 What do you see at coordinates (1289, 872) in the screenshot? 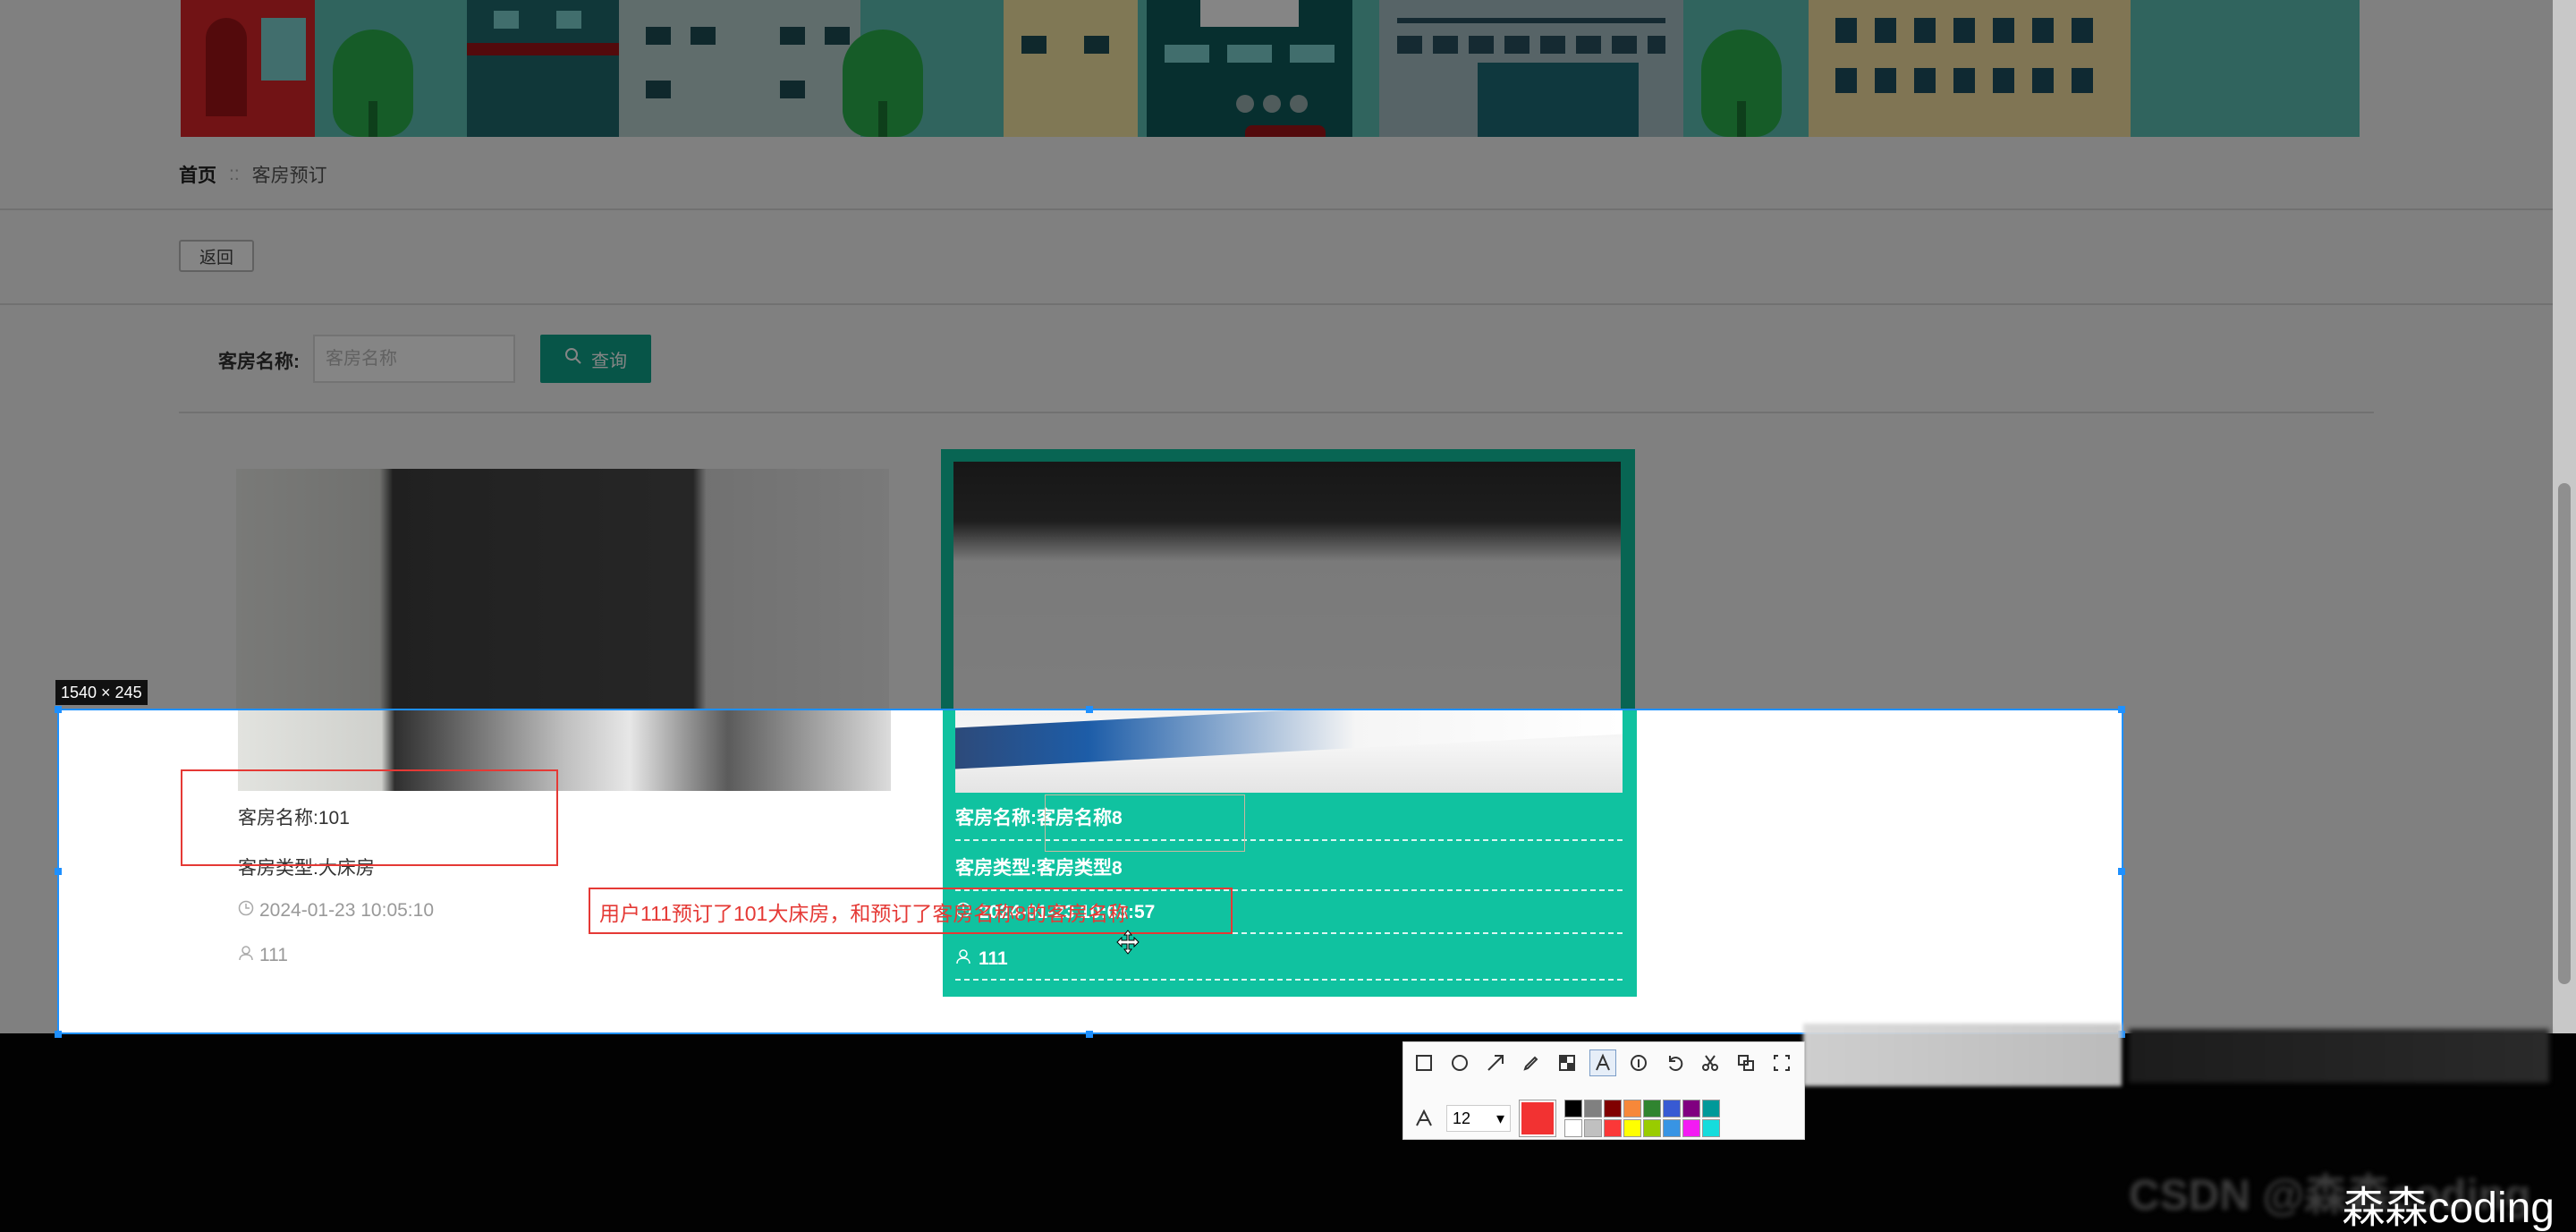
I see `room-type: 客房类型:客房类型8` at bounding box center [1289, 872].